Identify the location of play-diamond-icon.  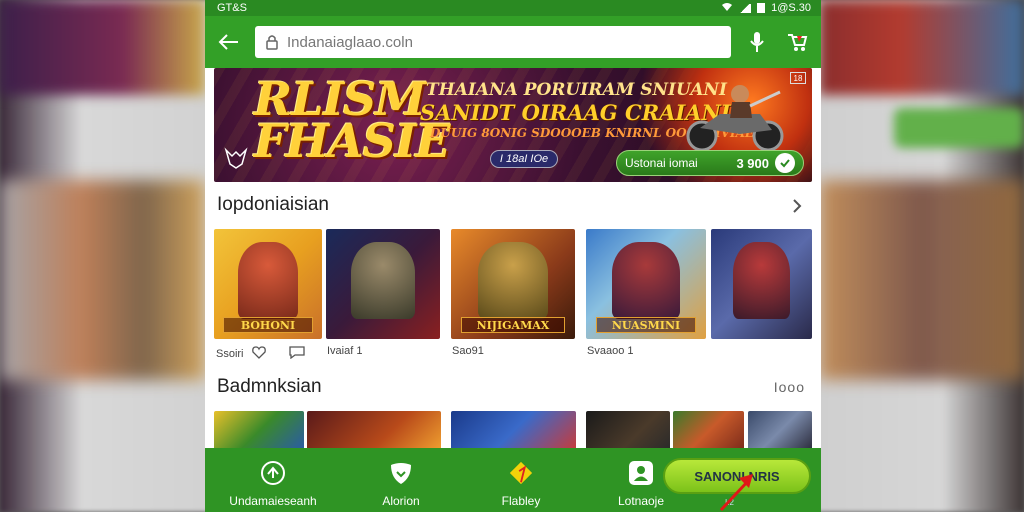
(521, 473).